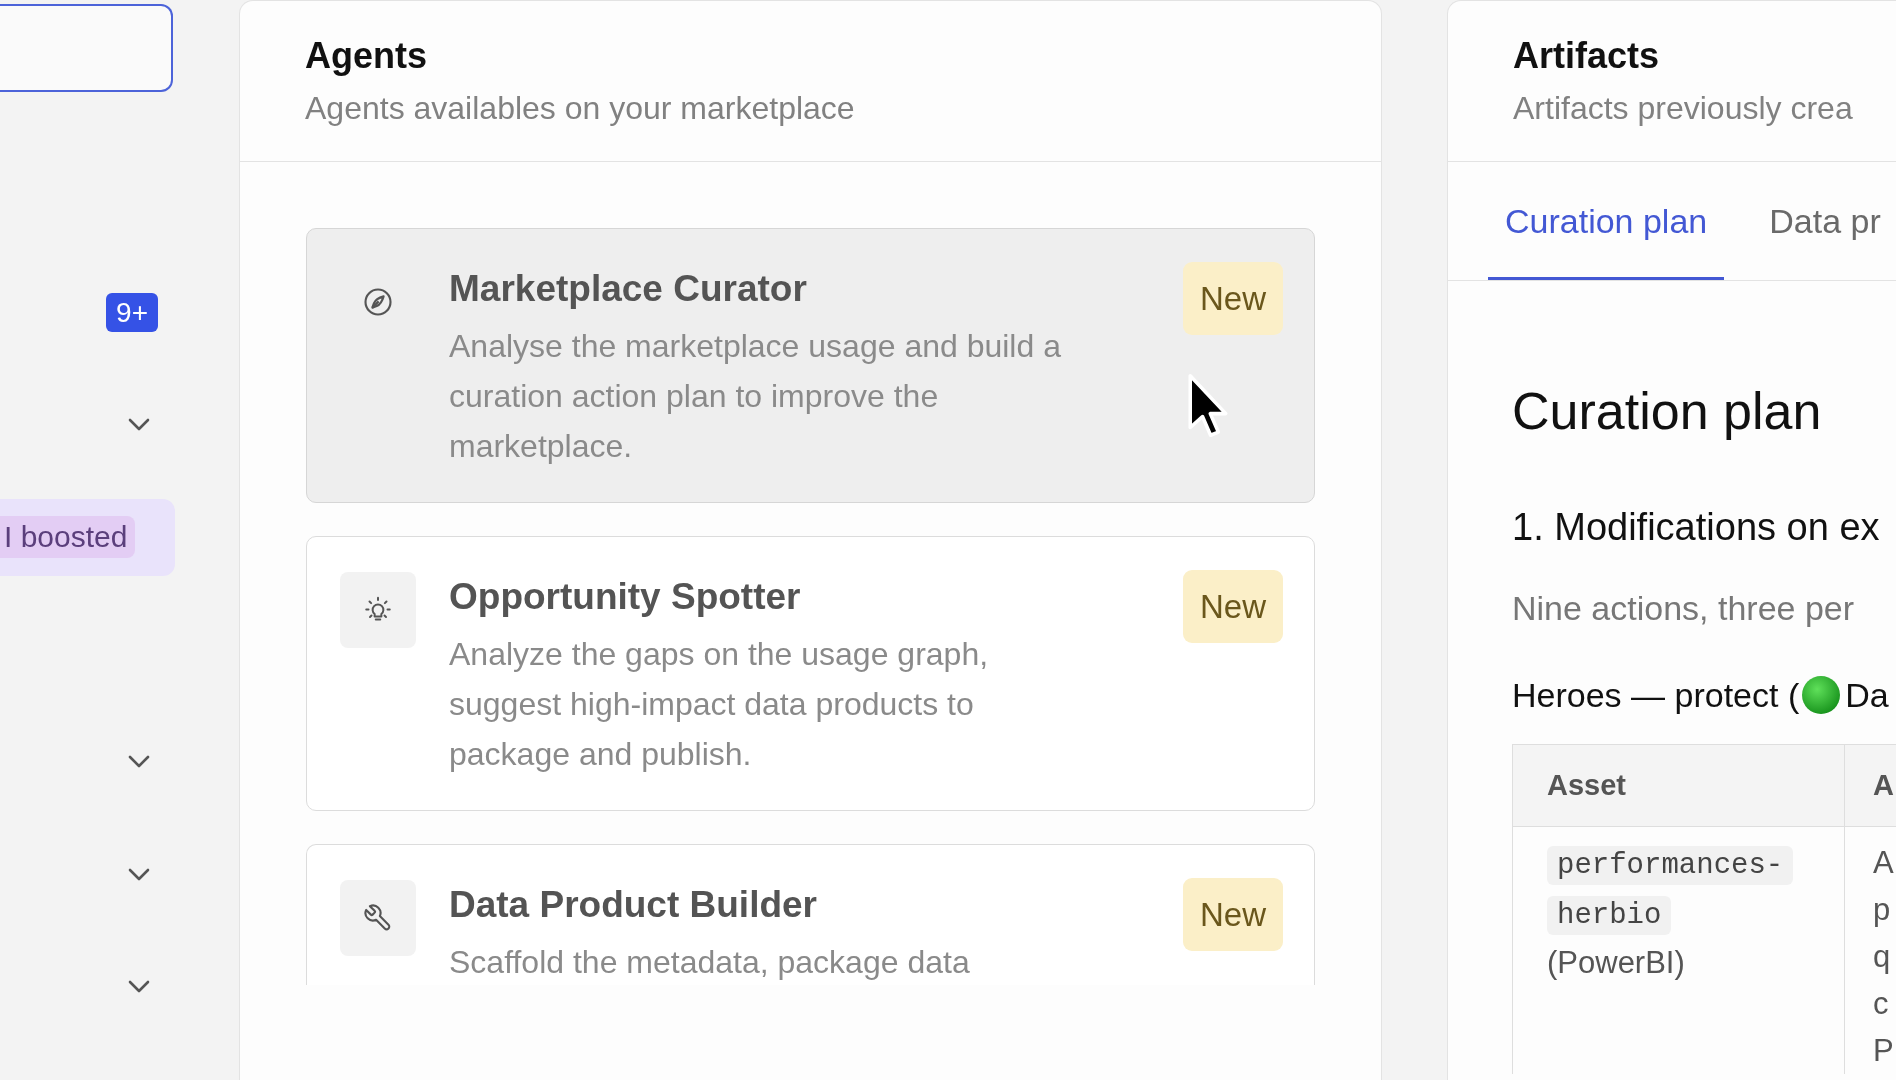 This screenshot has width=1896, height=1080. What do you see at coordinates (1824, 221) in the screenshot?
I see `tab: Data pr` at bounding box center [1824, 221].